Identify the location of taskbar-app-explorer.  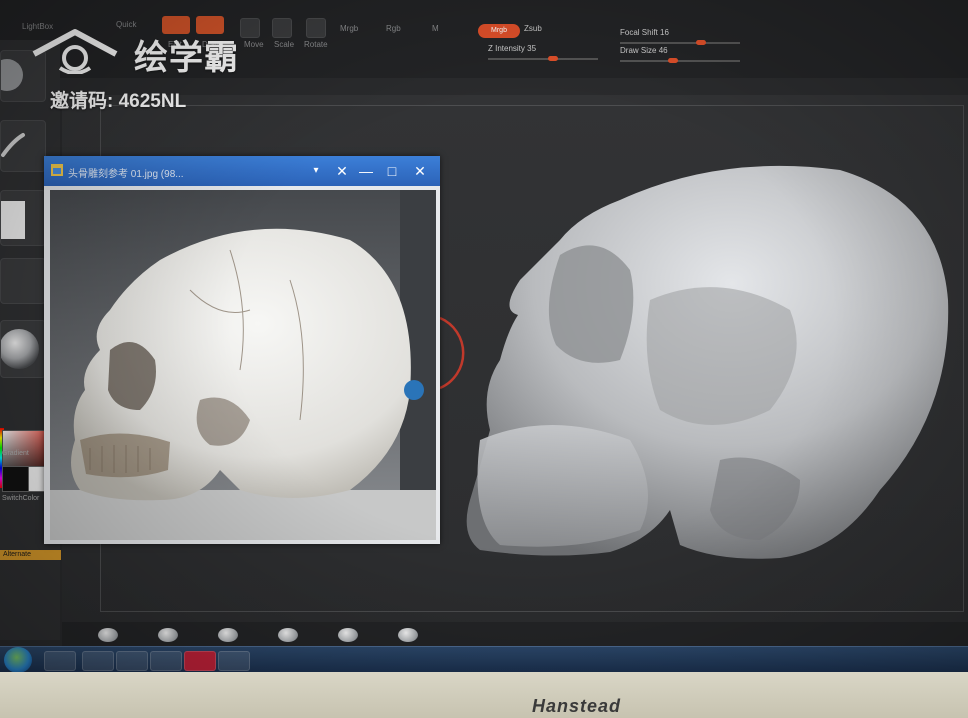
(60, 661).